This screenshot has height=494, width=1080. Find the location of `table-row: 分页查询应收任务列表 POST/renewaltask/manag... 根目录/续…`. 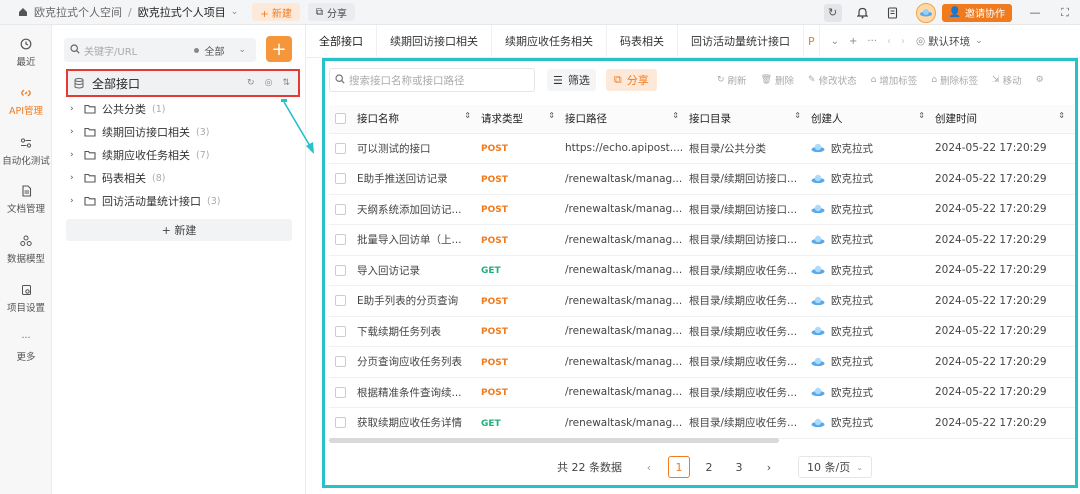

table-row: 分页查询应收任务列表 POST/renewaltask/manag... 根目录/续… is located at coordinates (702, 362).